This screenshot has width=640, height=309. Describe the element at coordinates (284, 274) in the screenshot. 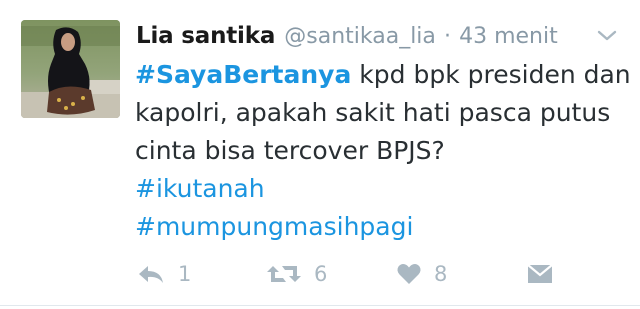

I see `retweet-icon` at that location.